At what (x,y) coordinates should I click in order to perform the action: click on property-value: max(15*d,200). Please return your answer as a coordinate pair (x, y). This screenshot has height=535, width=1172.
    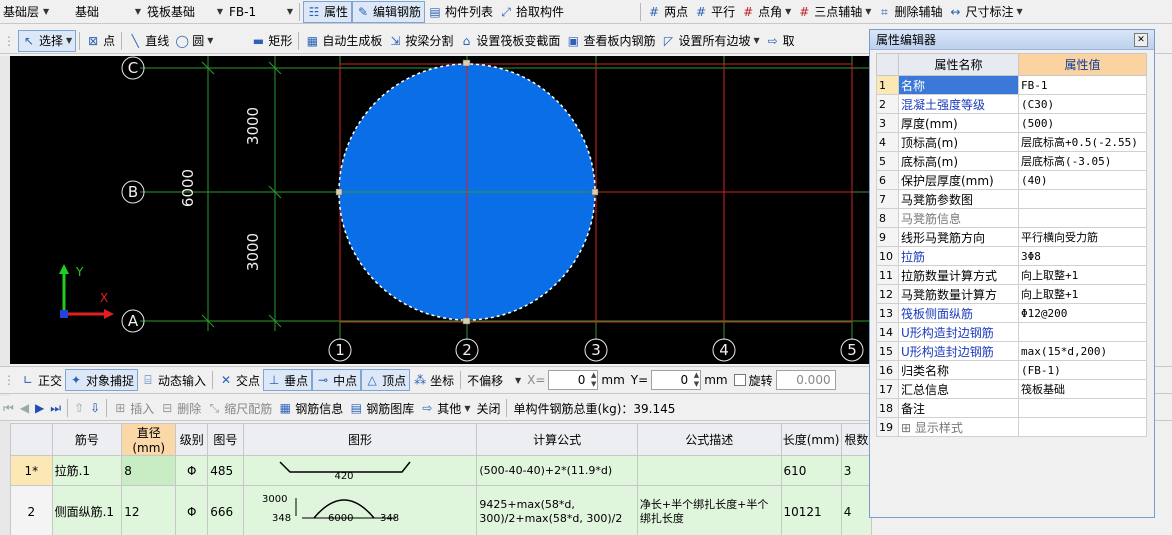
    Looking at the image, I should click on (1082, 351).